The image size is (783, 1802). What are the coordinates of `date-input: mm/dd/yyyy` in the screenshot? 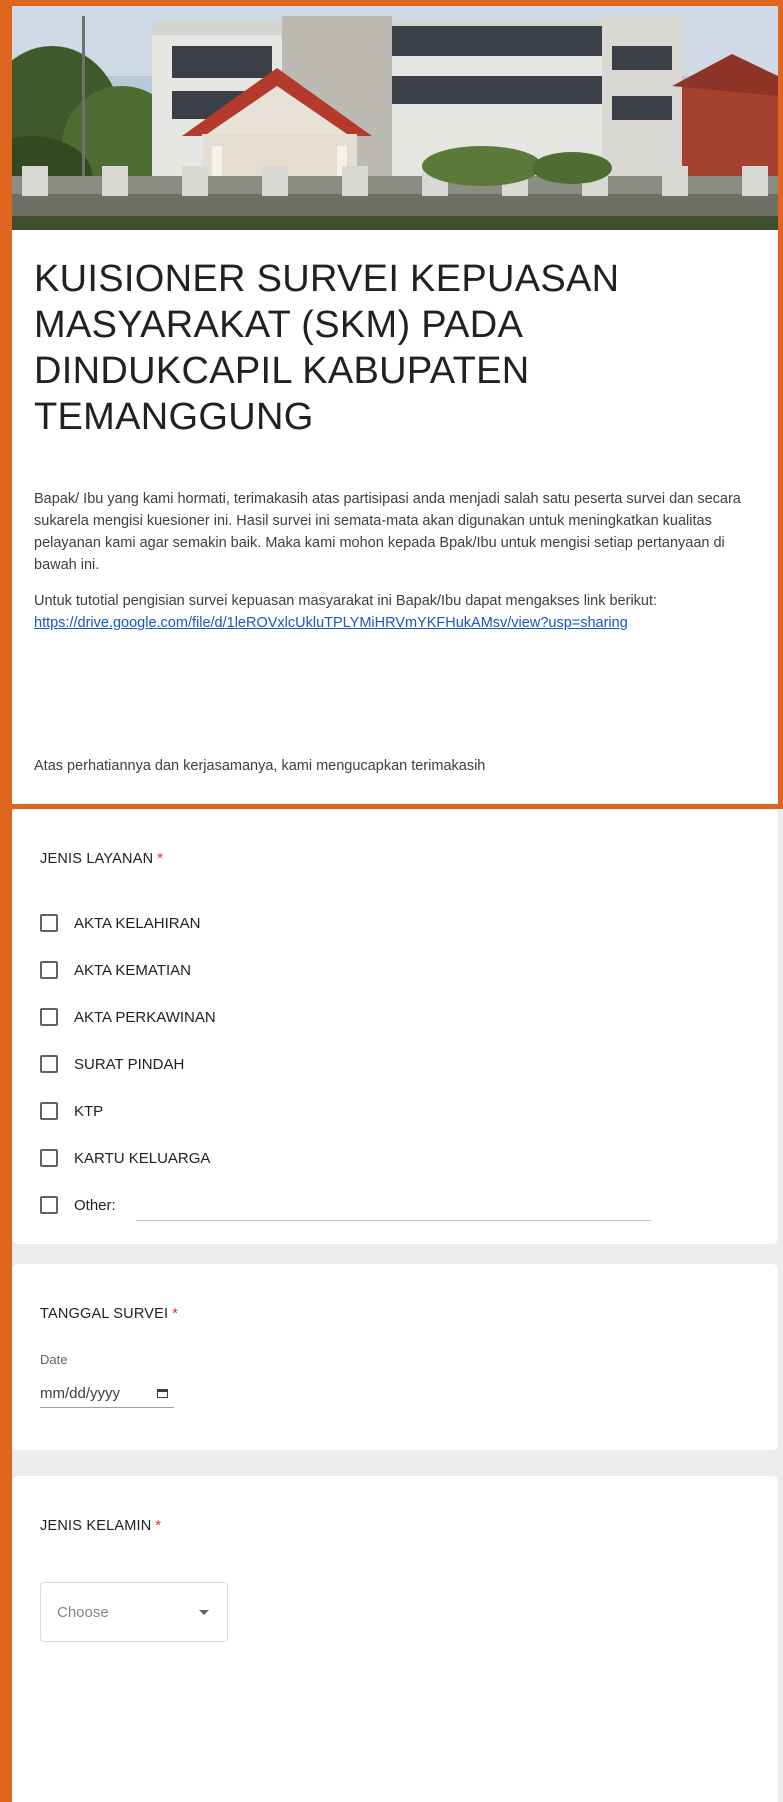 It's located at (107, 1393).